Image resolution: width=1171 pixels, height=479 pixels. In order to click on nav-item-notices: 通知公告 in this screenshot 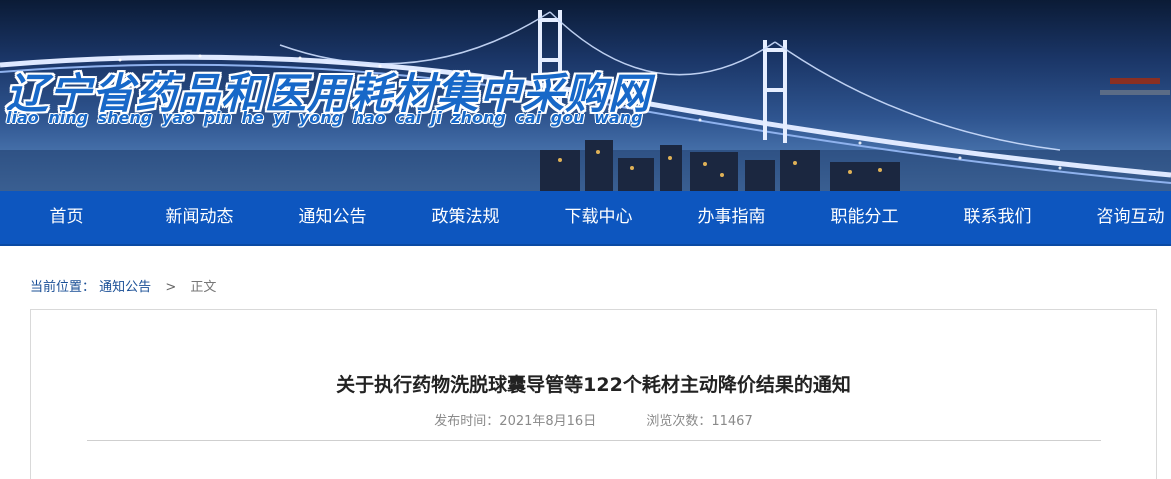, I will do `click(332, 217)`.